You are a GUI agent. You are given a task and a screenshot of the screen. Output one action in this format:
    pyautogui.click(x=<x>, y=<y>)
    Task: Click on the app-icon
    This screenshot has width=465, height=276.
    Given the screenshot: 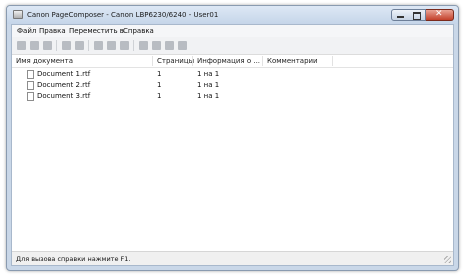 What is the action you would take?
    pyautogui.click(x=18, y=14)
    